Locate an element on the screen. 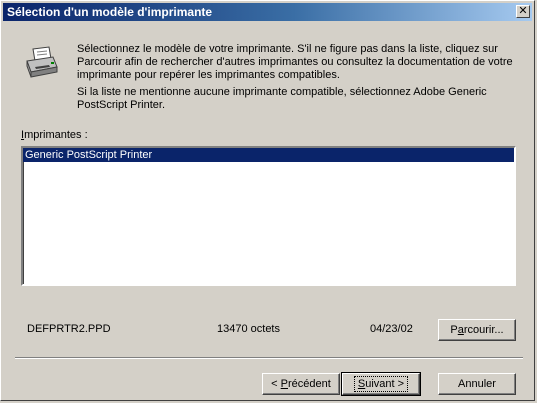 The width and height of the screenshot is (537, 403). printers-list-label: Imprimantes : is located at coordinates (54, 135).